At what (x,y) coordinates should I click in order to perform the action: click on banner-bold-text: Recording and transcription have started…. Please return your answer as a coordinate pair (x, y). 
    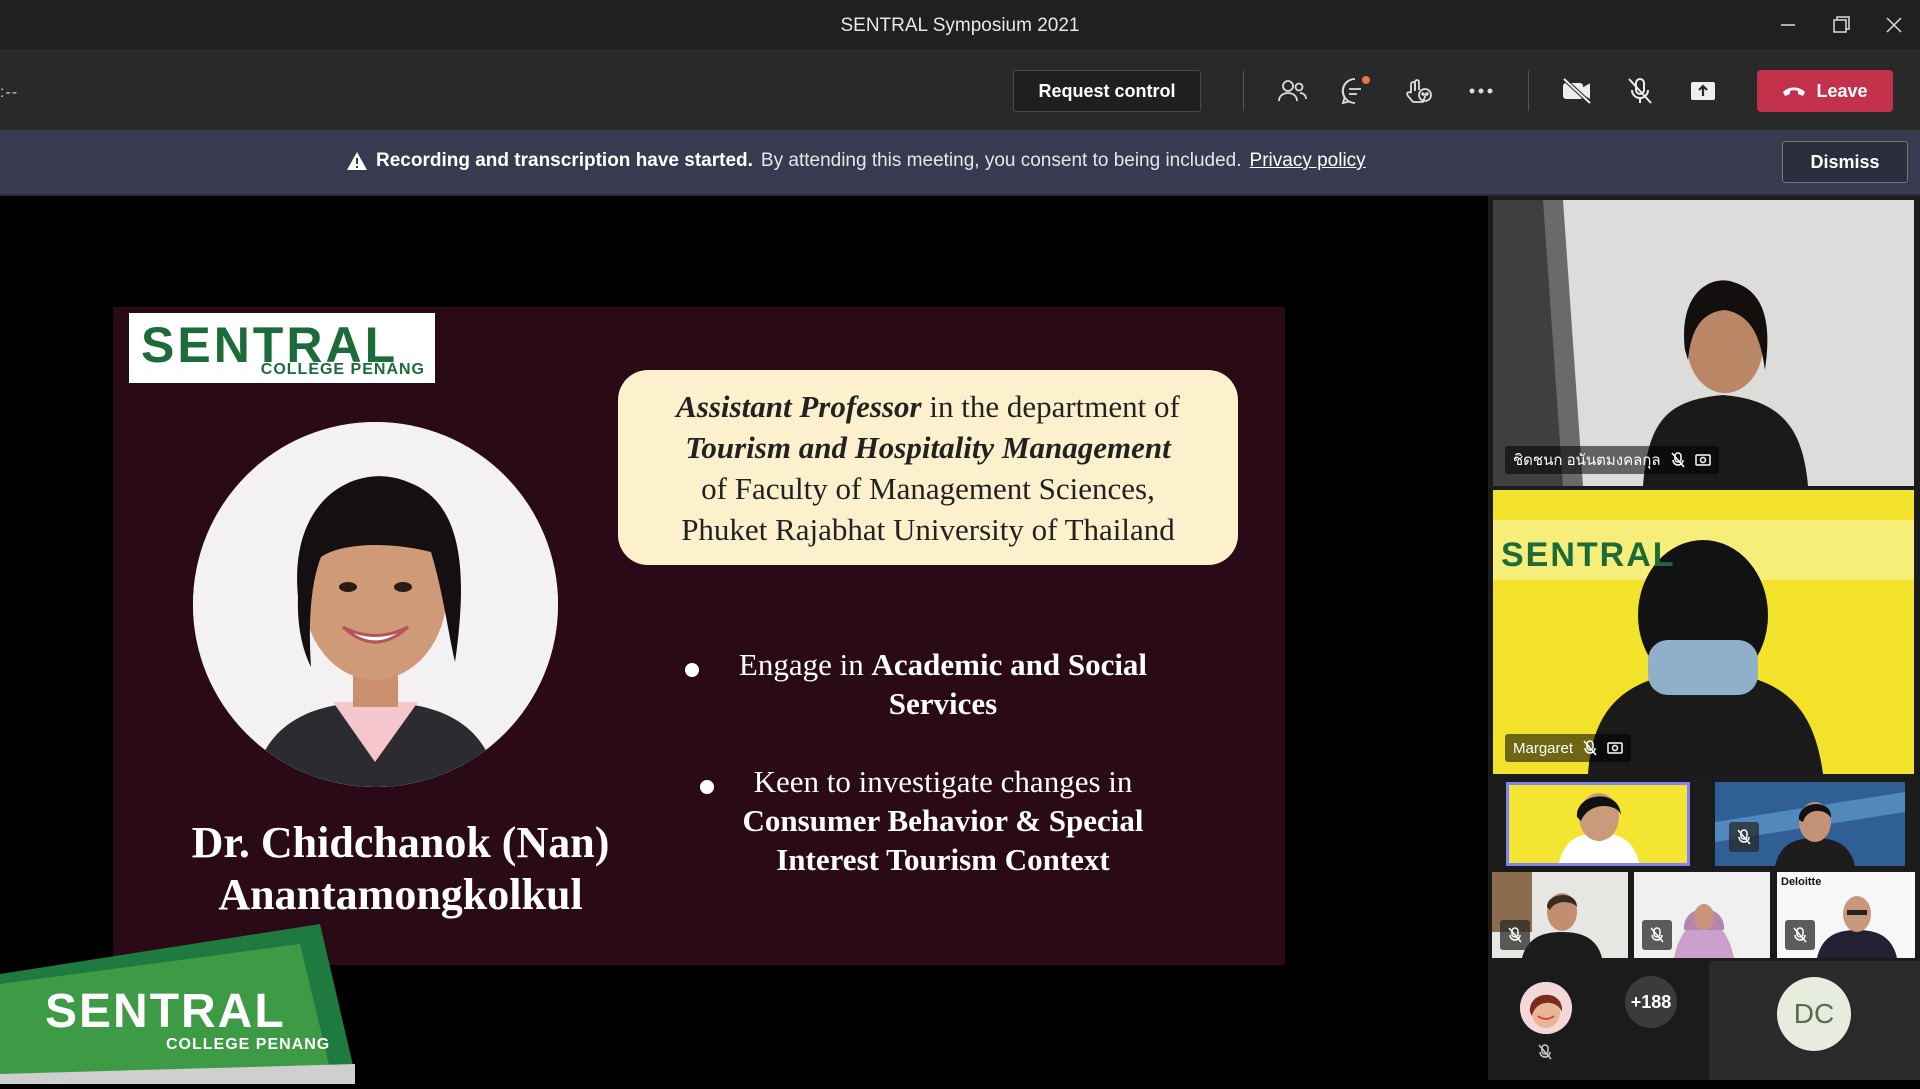
    Looking at the image, I should click on (564, 160).